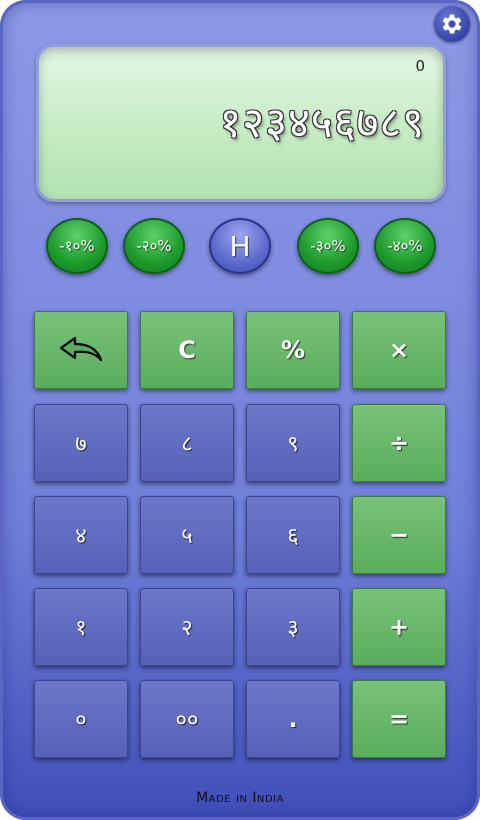 This screenshot has width=480, height=820. I want to click on double-zero-button: ००, so click(187, 719).